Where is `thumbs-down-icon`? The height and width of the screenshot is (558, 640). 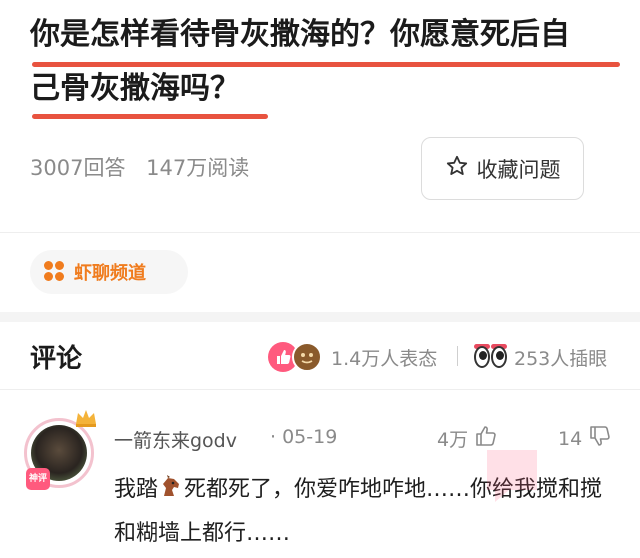
thumbs-down-icon is located at coordinates (600, 438).